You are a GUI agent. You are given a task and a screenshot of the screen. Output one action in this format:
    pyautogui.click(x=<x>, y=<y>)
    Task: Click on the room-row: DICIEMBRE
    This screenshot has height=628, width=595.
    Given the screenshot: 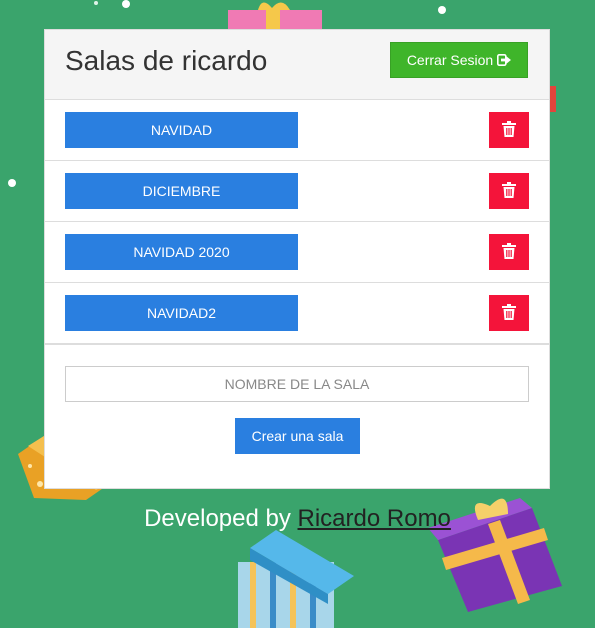 What is the action you would take?
    pyautogui.click(x=297, y=191)
    